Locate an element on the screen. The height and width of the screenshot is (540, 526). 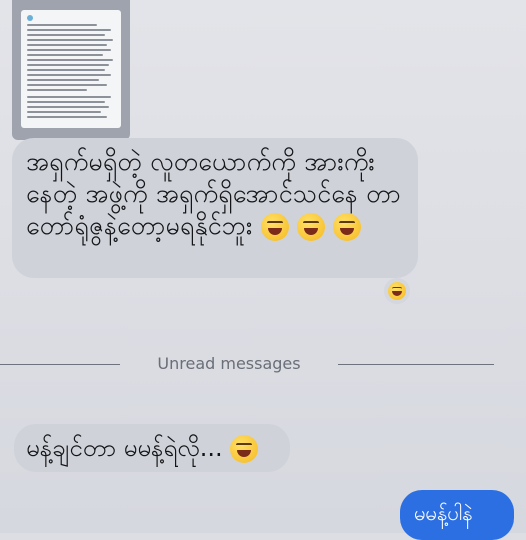
attachment-preview is located at coordinates (71, 70).